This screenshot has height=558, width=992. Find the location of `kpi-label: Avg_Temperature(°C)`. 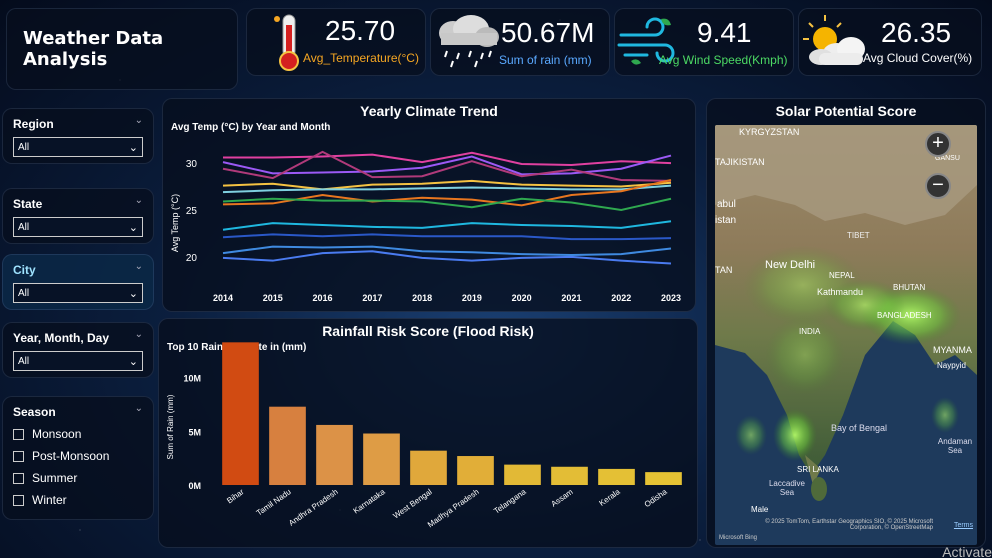

kpi-label: Avg_Temperature(°C) is located at coordinates (361, 58).